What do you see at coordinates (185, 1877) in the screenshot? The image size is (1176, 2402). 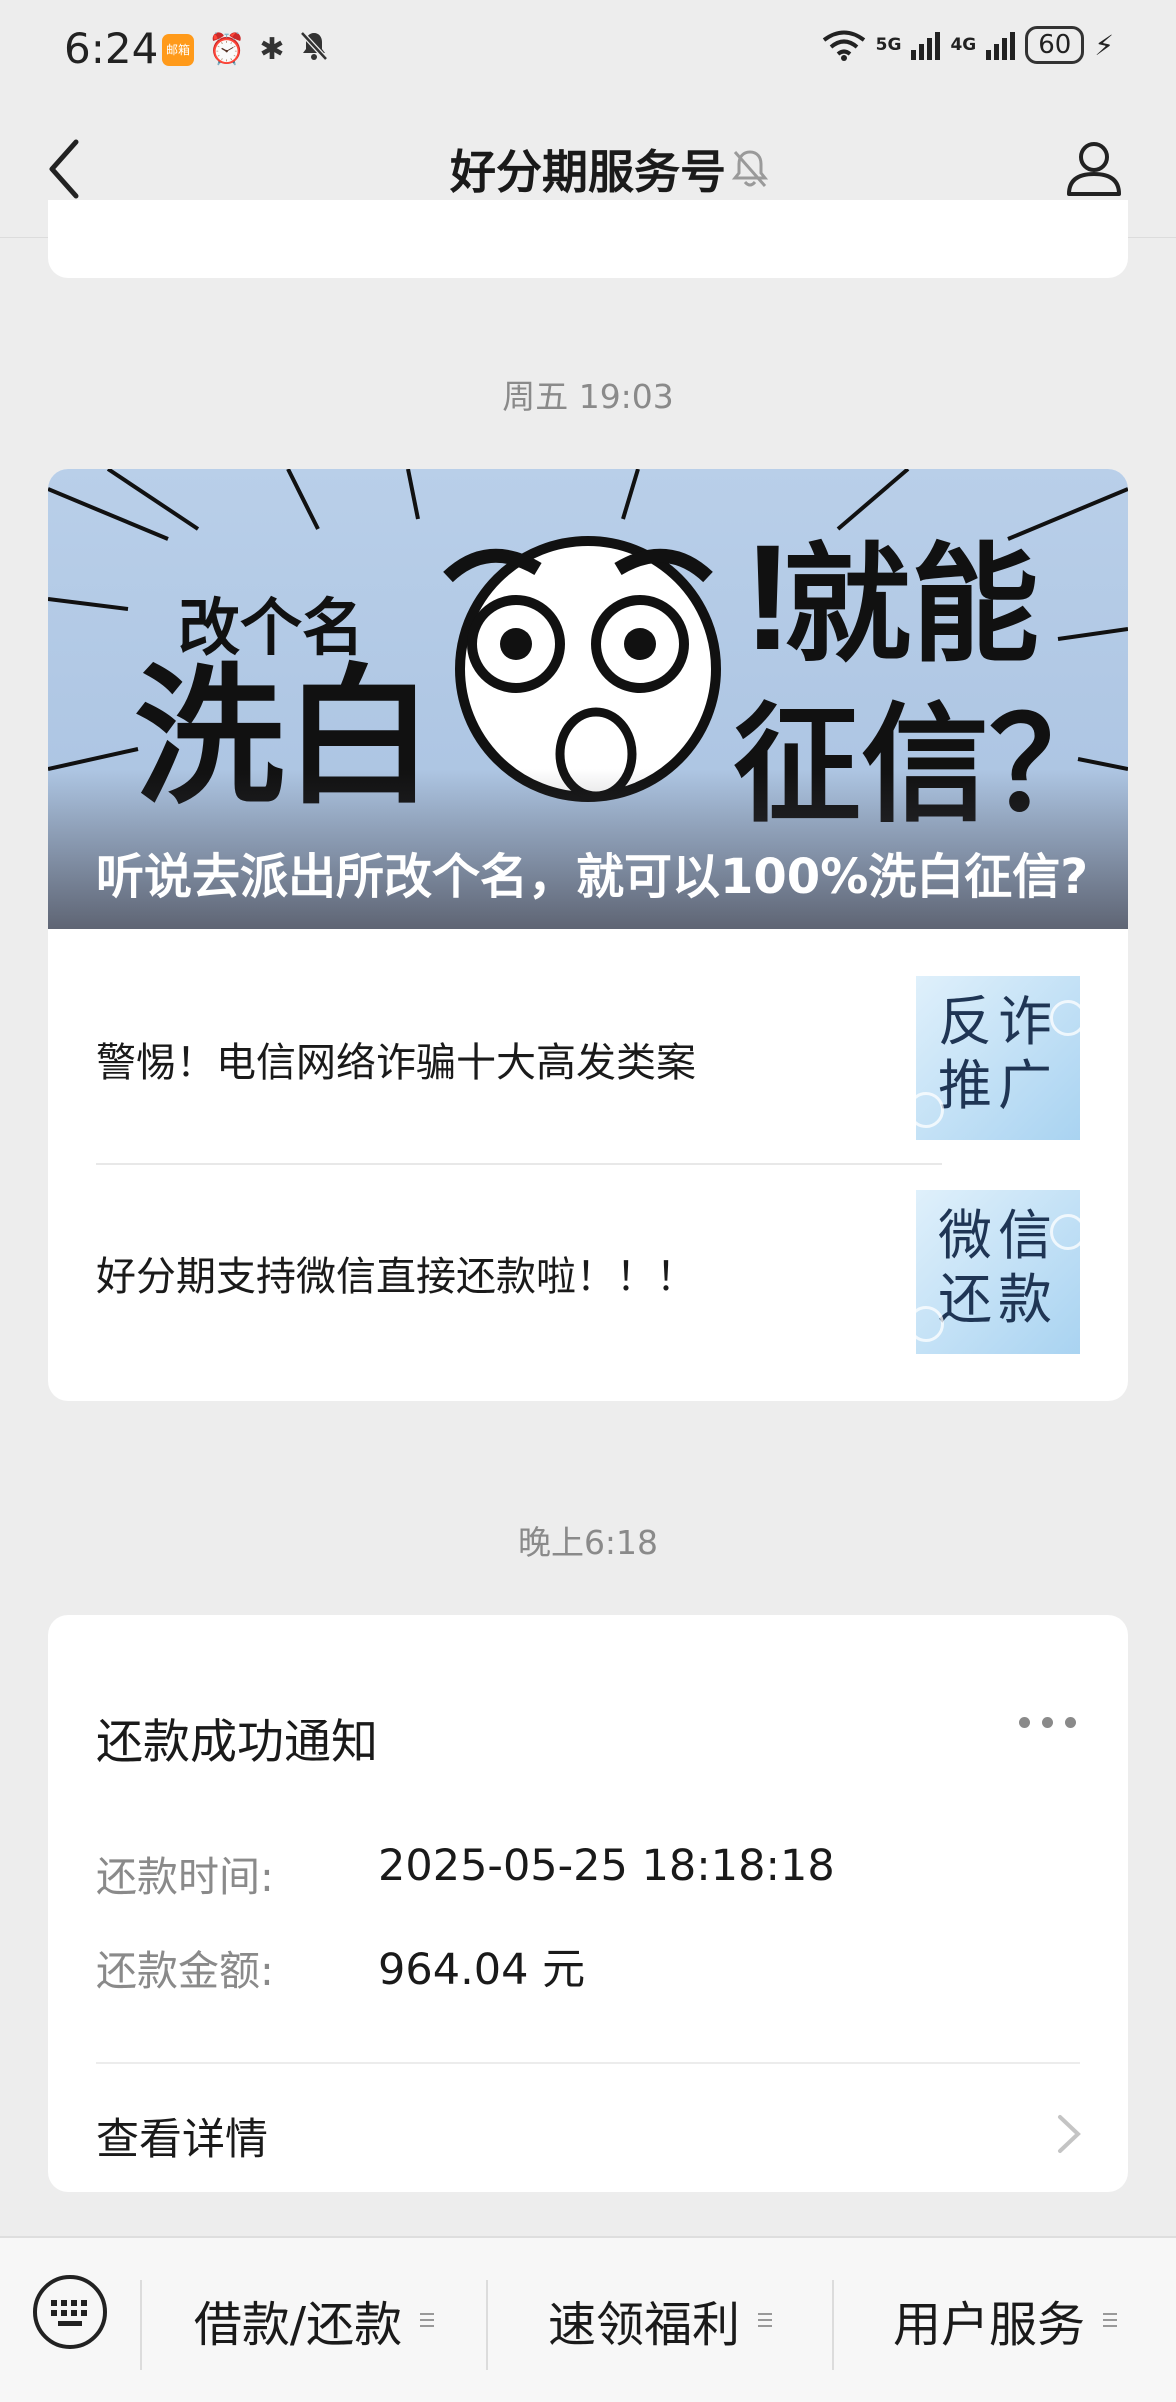 I see `repay-time-label: 还款时间:` at bounding box center [185, 1877].